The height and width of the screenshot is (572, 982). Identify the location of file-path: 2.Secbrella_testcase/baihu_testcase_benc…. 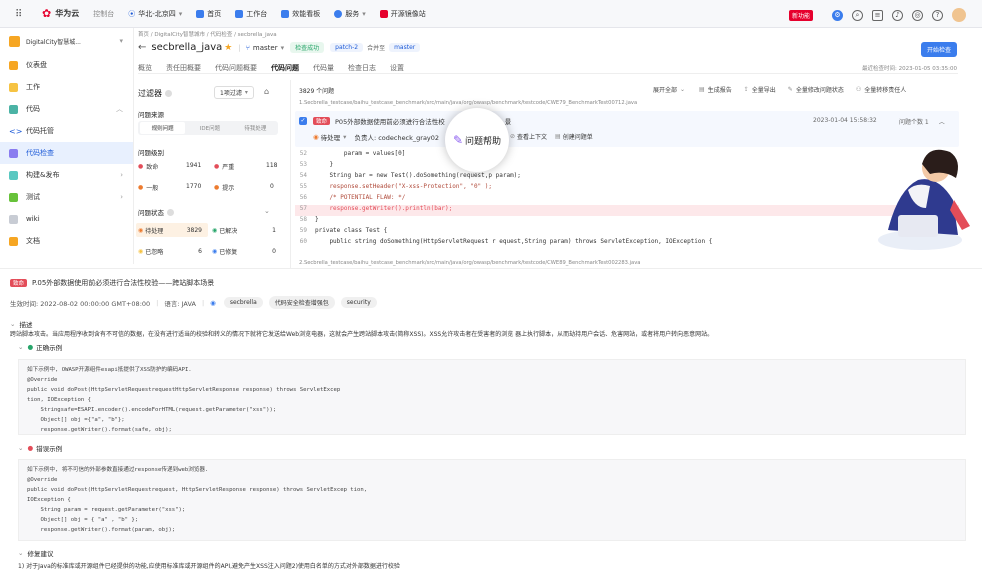
(469, 263).